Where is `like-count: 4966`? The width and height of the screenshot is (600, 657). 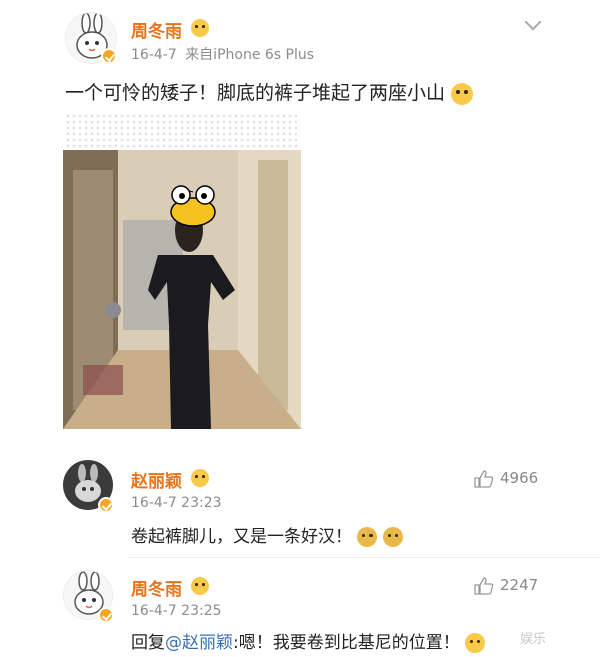
like-count: 4966 is located at coordinates (519, 478).